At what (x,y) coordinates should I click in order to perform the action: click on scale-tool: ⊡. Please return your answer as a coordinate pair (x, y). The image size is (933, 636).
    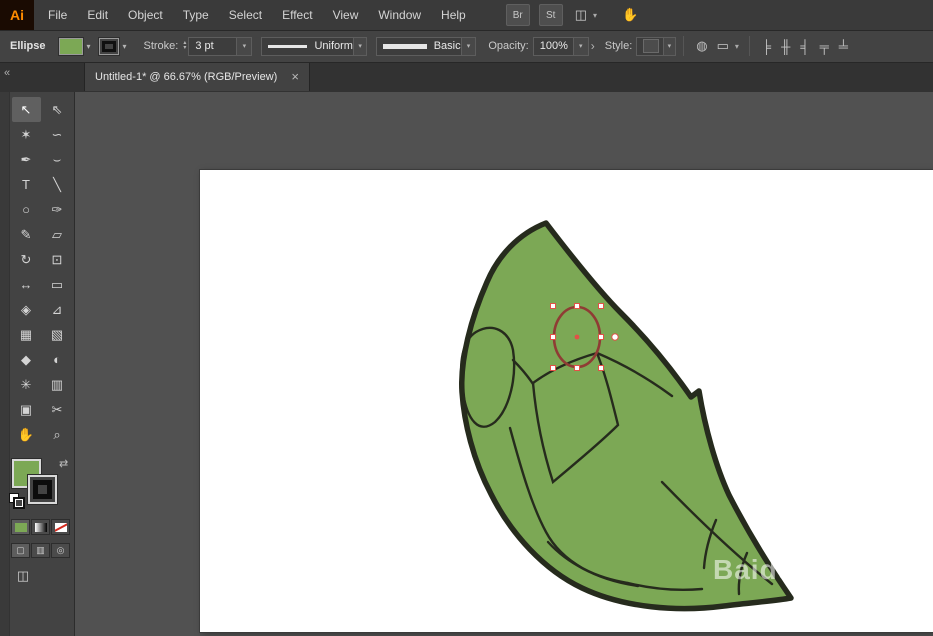
    Looking at the image, I should click on (57, 259).